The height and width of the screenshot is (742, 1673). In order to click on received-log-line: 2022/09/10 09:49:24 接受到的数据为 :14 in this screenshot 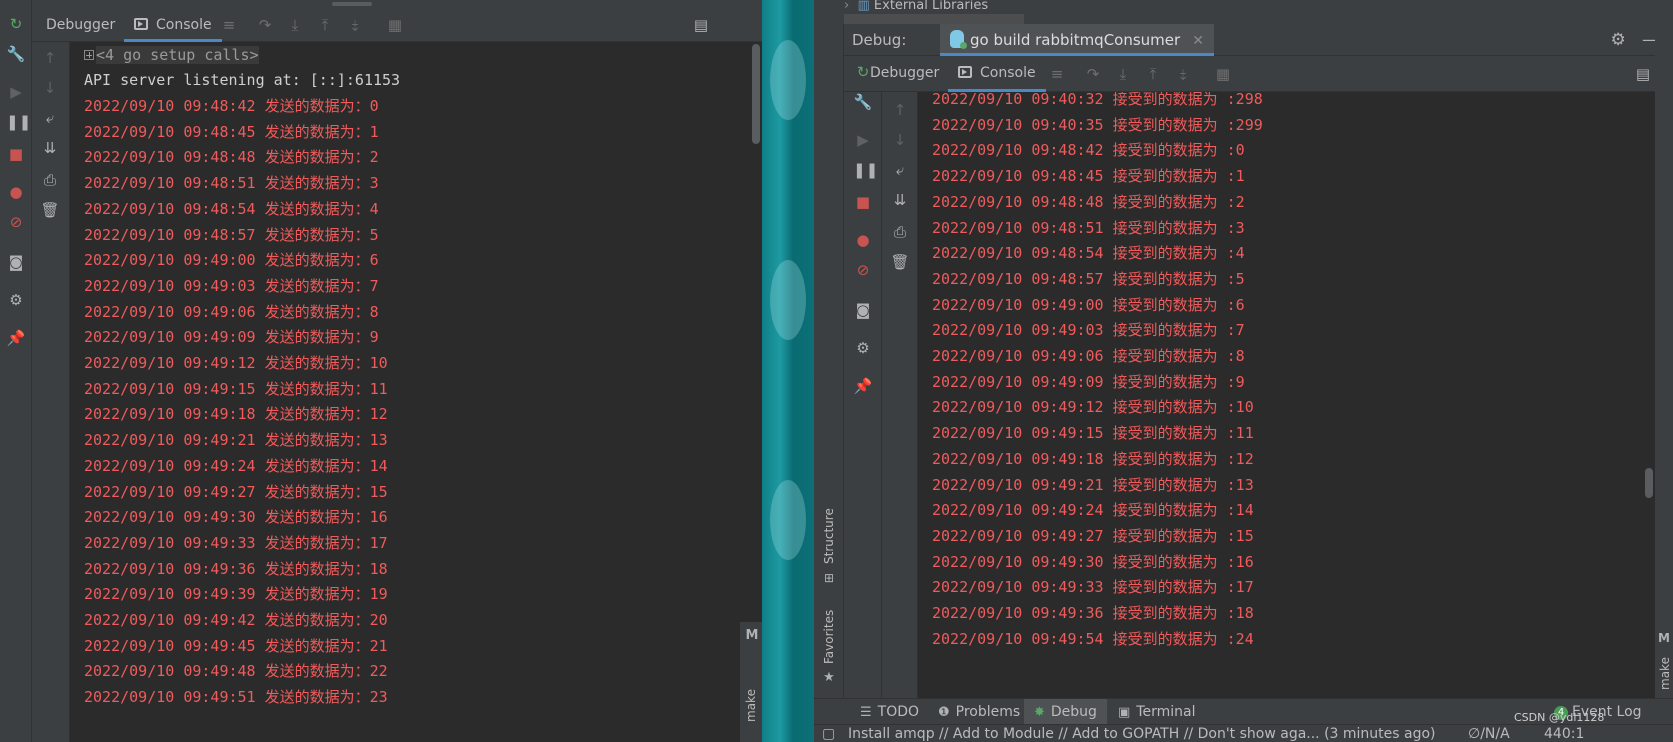, I will do `click(1093, 510)`.